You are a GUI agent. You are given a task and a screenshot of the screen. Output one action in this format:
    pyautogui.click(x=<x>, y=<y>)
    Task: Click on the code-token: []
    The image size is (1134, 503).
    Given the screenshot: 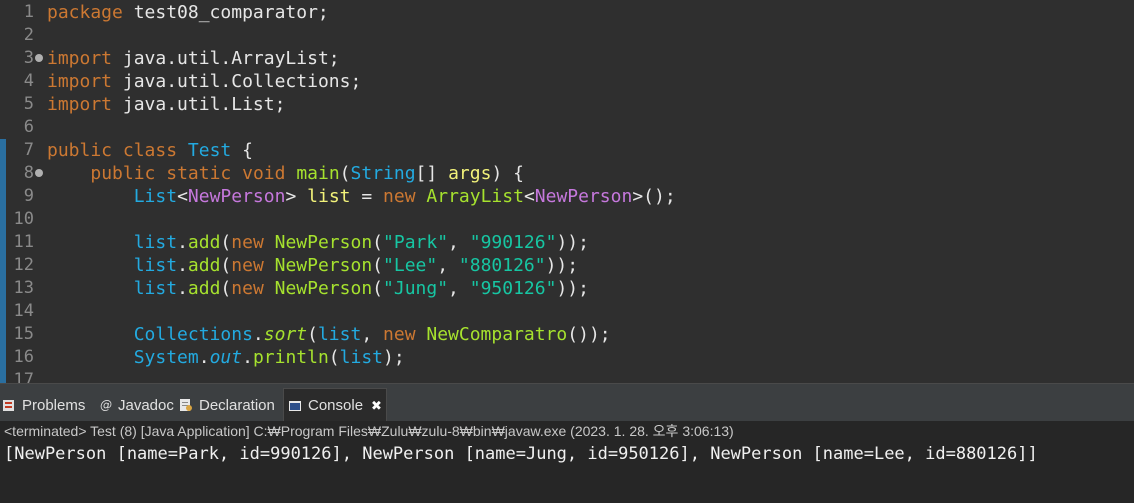 What is the action you would take?
    pyautogui.click(x=426, y=173)
    